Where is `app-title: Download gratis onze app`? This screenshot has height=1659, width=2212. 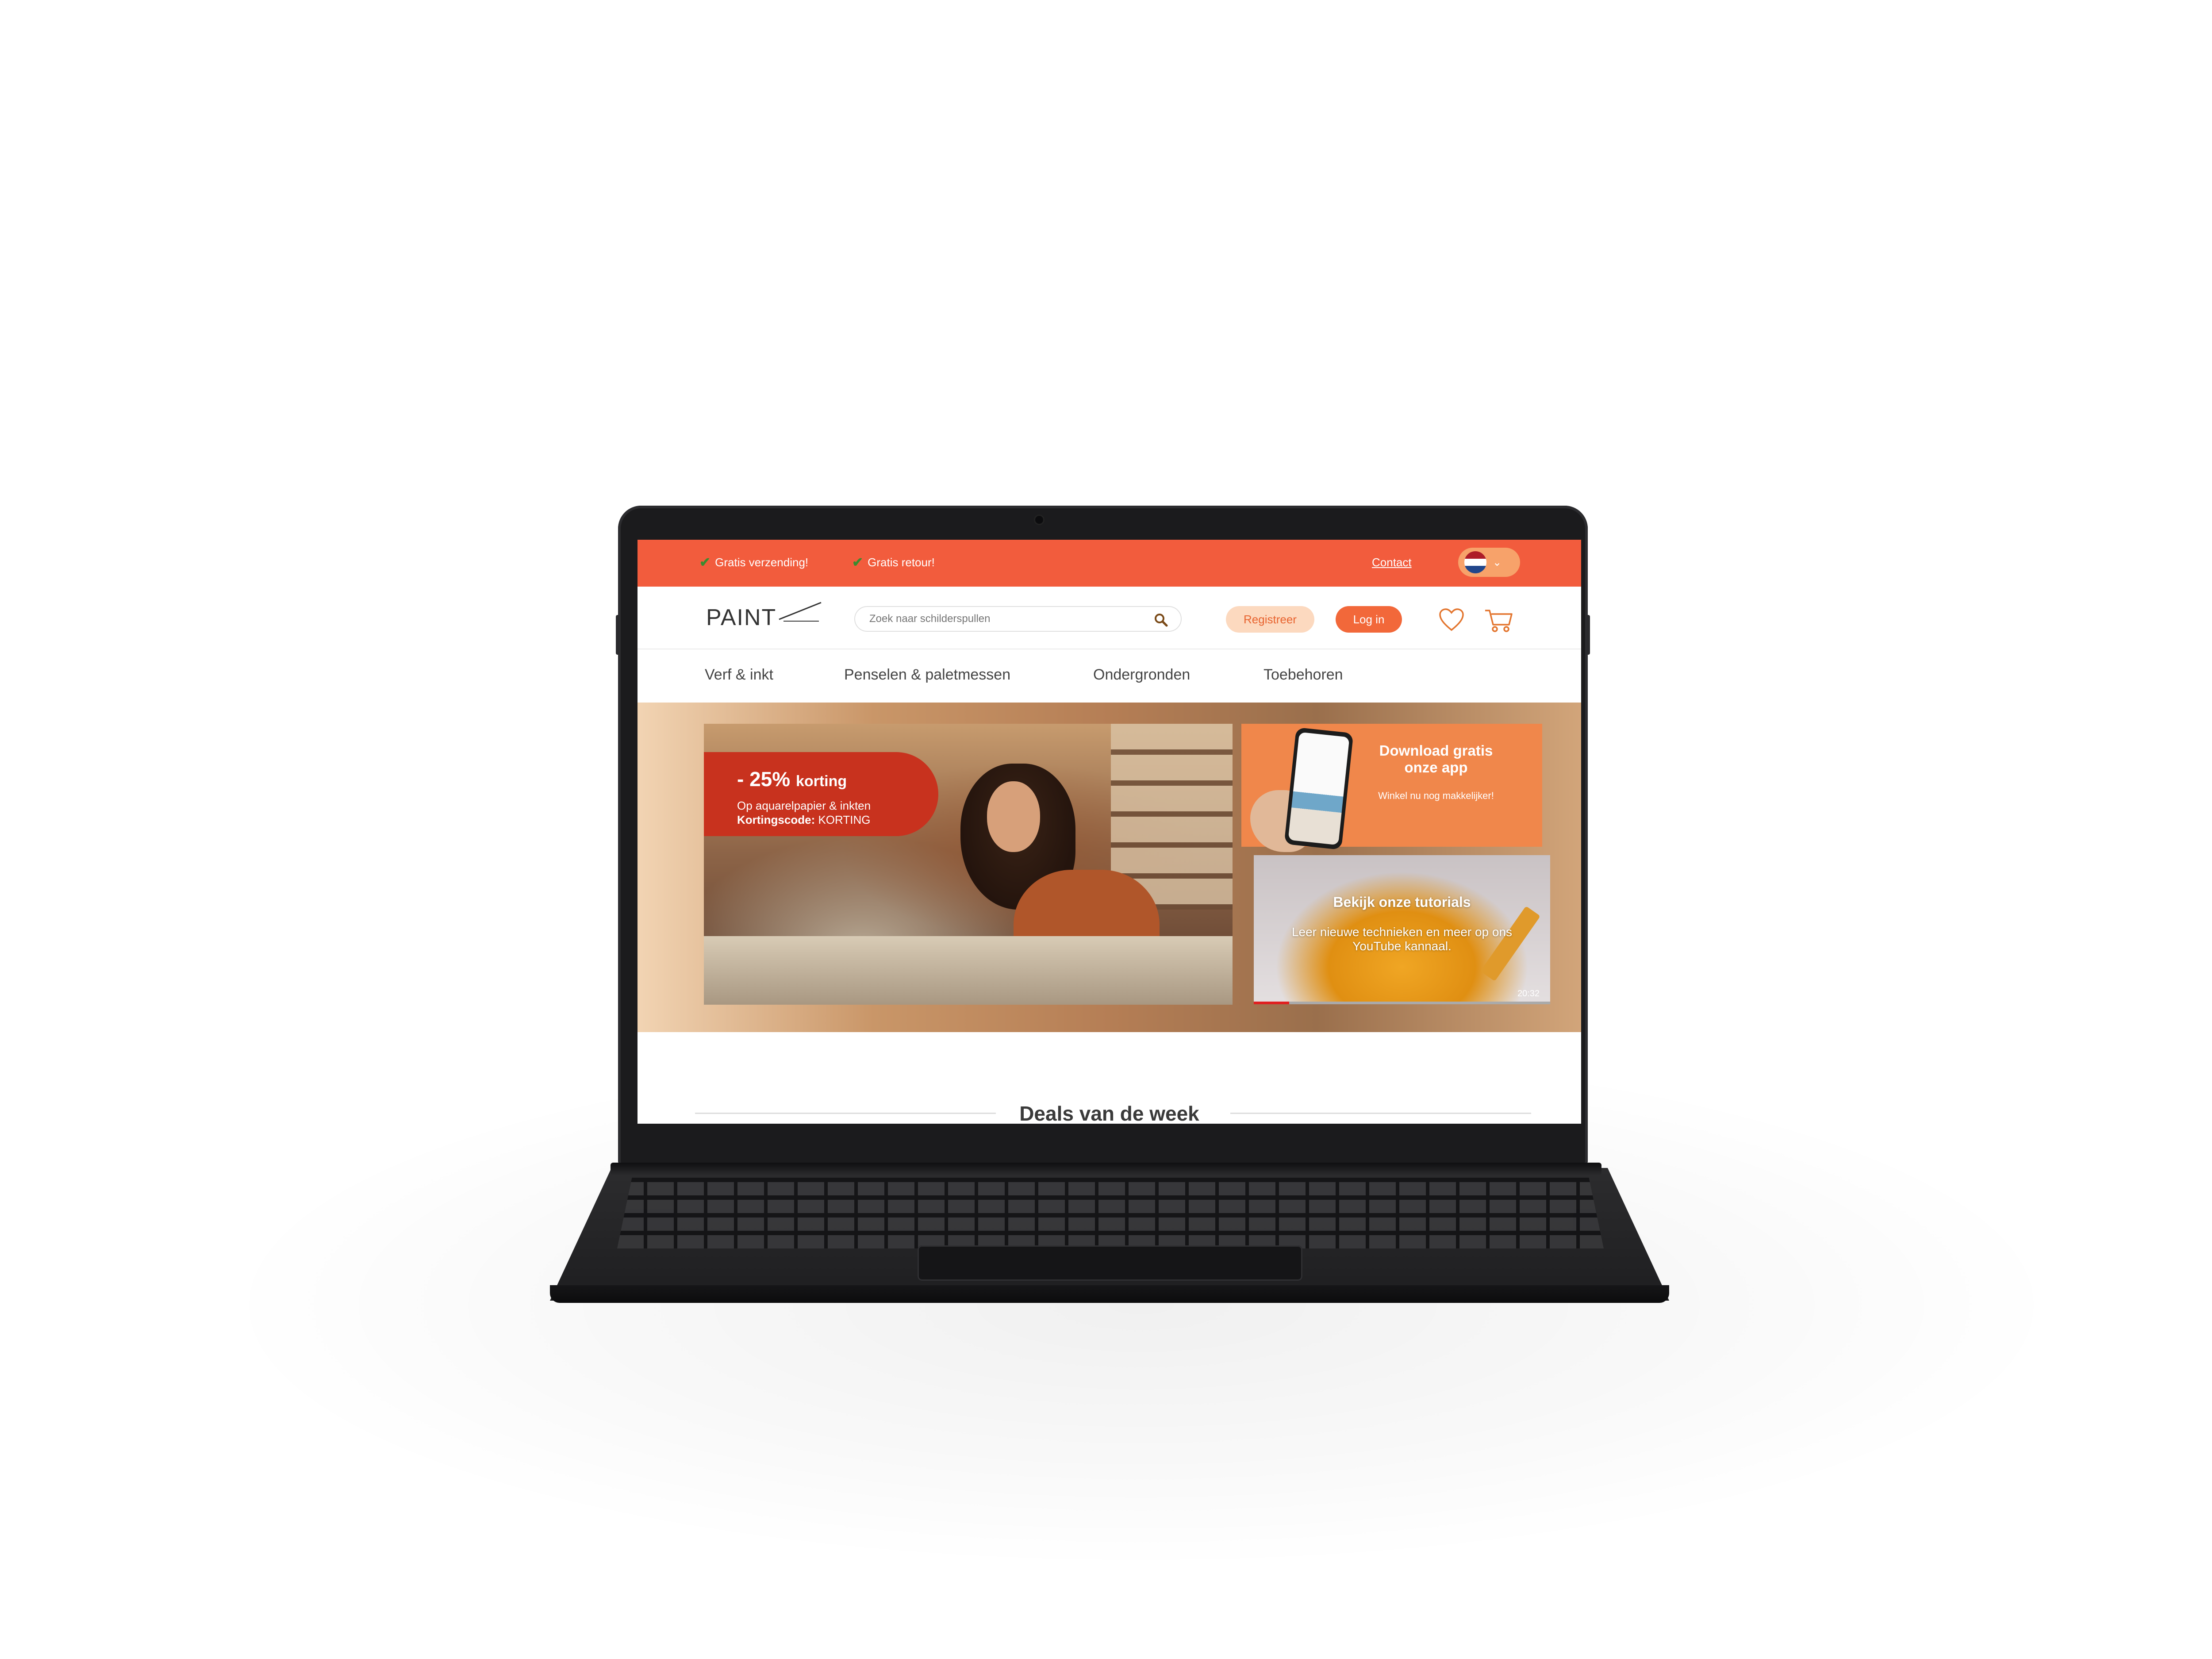 app-title: Download gratis onze app is located at coordinates (1436, 759).